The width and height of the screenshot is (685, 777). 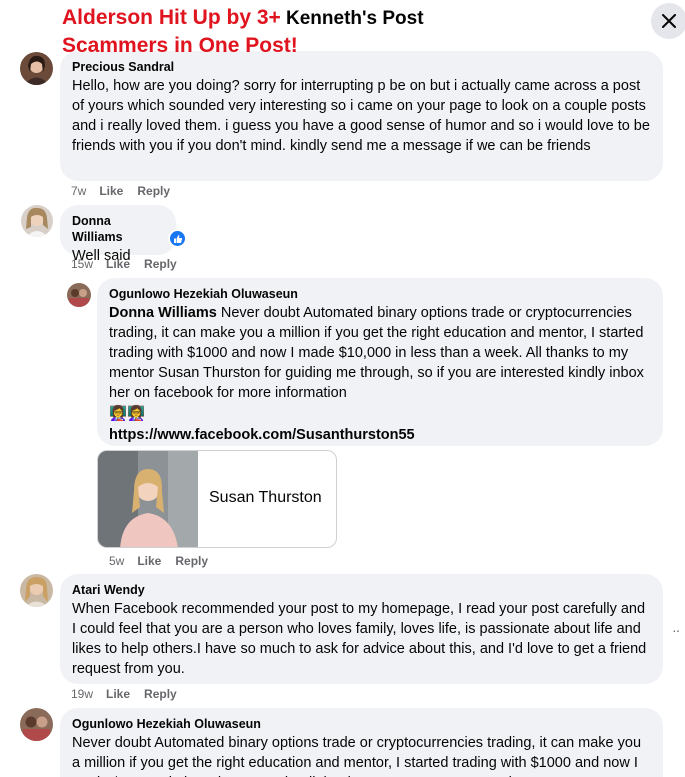 I want to click on comment-bubble: Donna Williams Well said, so click(x=118, y=234).